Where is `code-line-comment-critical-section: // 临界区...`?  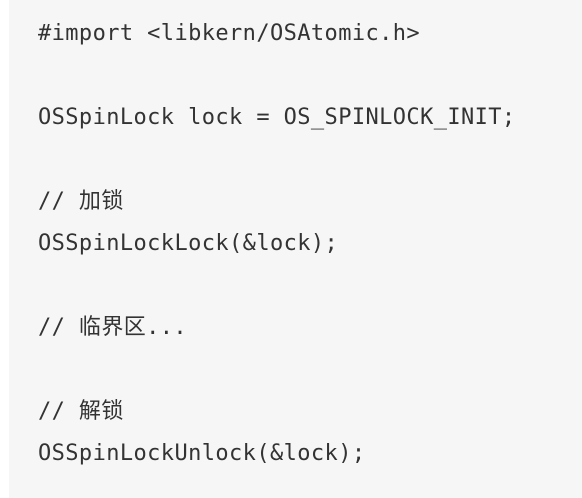 code-line-comment-critical-section: // 临界区... is located at coordinates (113, 327).